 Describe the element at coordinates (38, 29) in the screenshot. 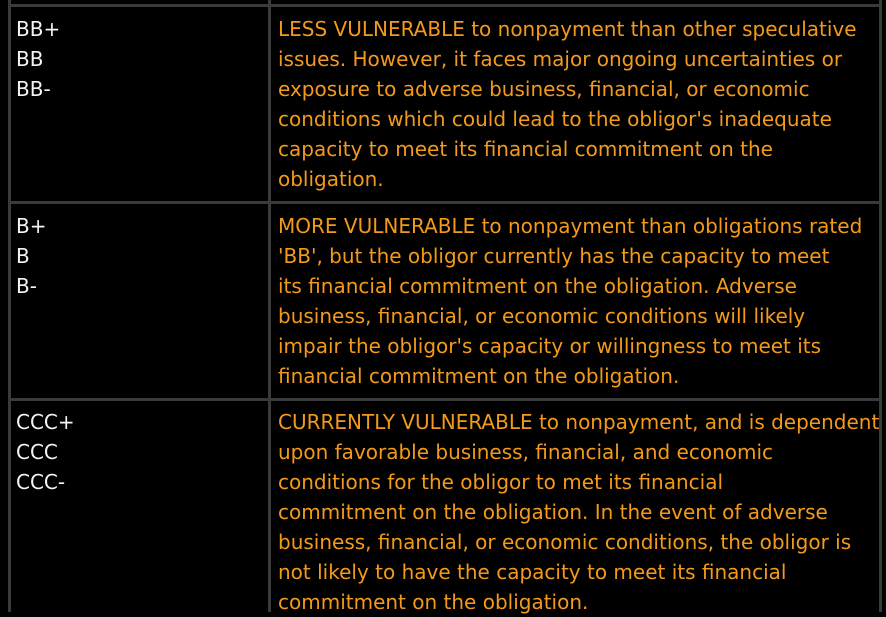

I see `rating-label: BB+` at that location.